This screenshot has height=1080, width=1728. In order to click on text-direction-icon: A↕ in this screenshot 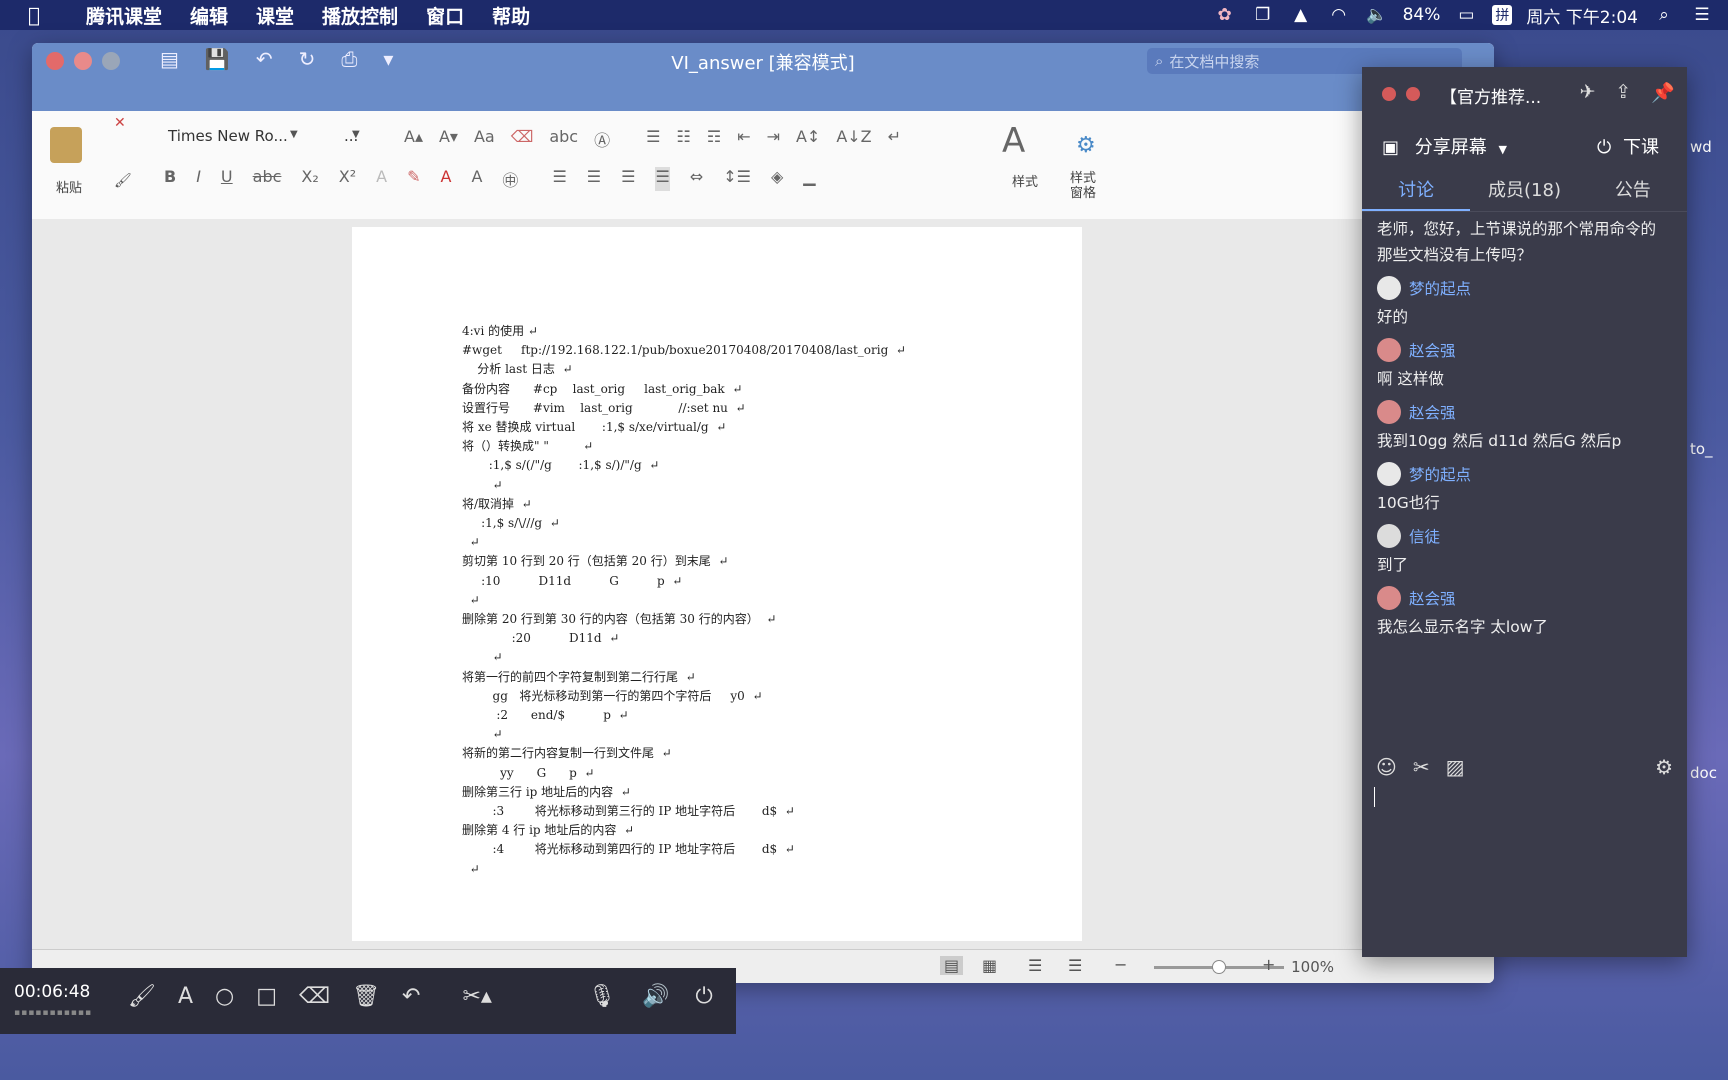, I will do `click(808, 139)`.